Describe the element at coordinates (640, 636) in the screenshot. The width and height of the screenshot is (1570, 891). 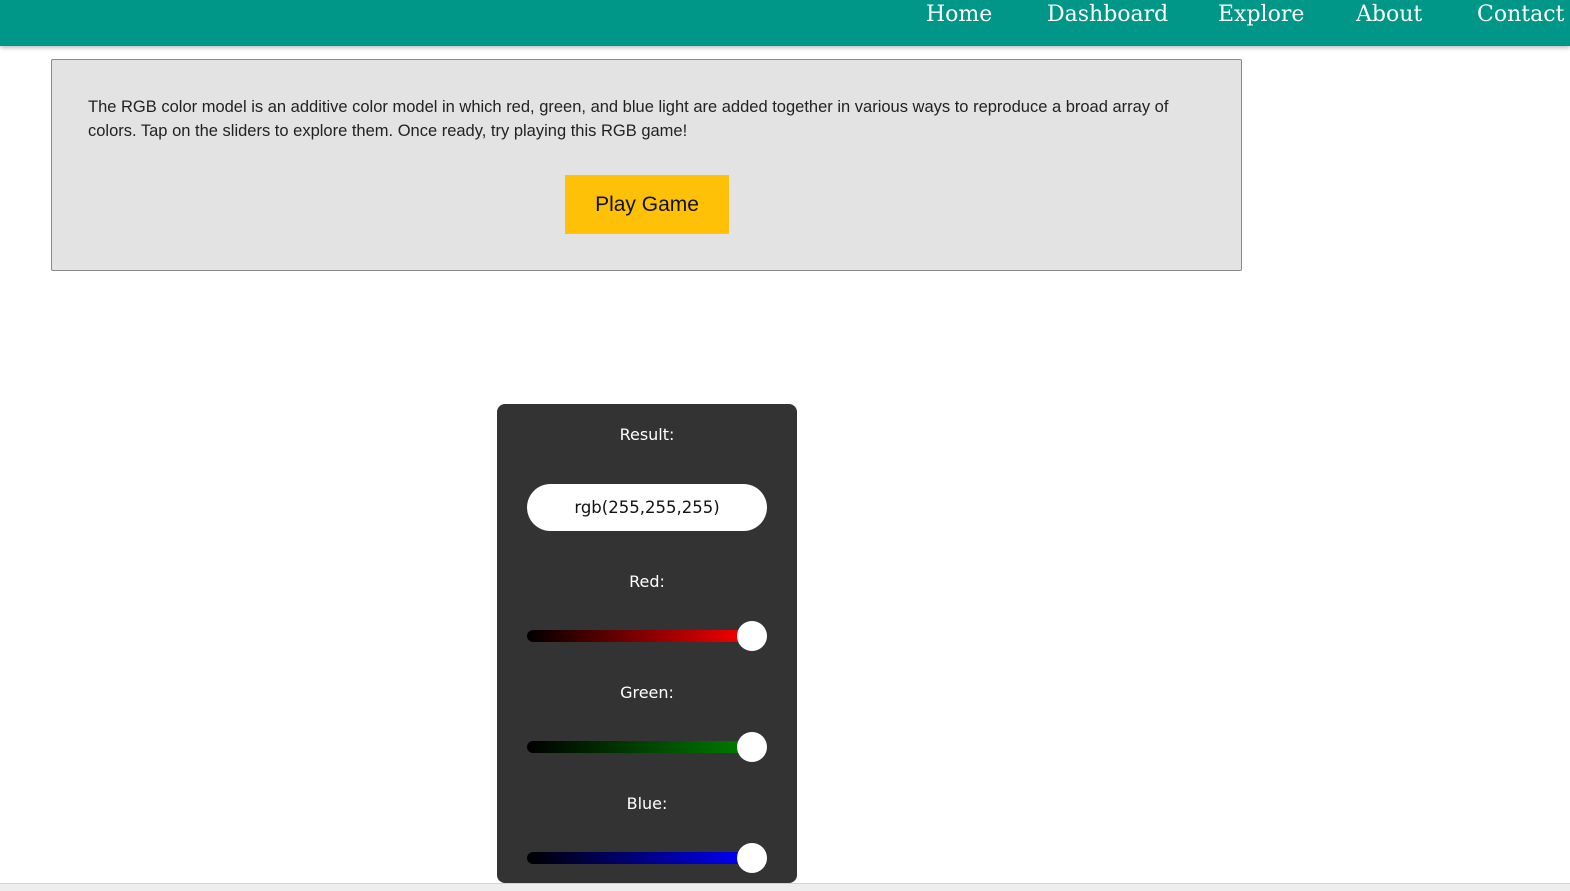
I see `red-slider-track` at that location.